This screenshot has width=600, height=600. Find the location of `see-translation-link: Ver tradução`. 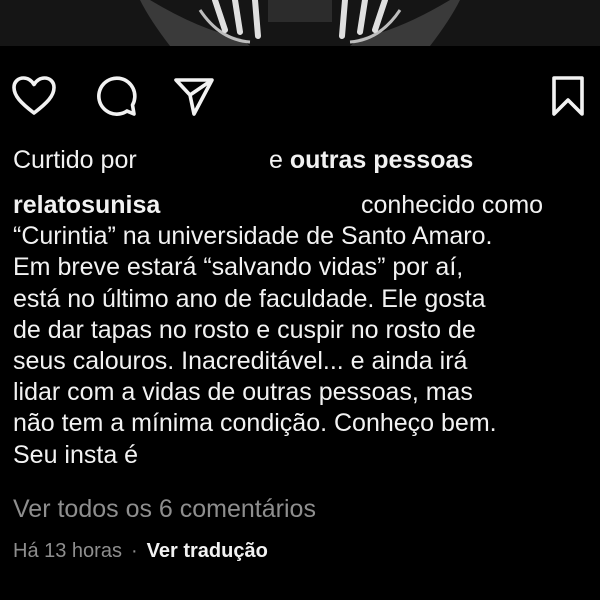

see-translation-link: Ver tradução is located at coordinates (207, 551).